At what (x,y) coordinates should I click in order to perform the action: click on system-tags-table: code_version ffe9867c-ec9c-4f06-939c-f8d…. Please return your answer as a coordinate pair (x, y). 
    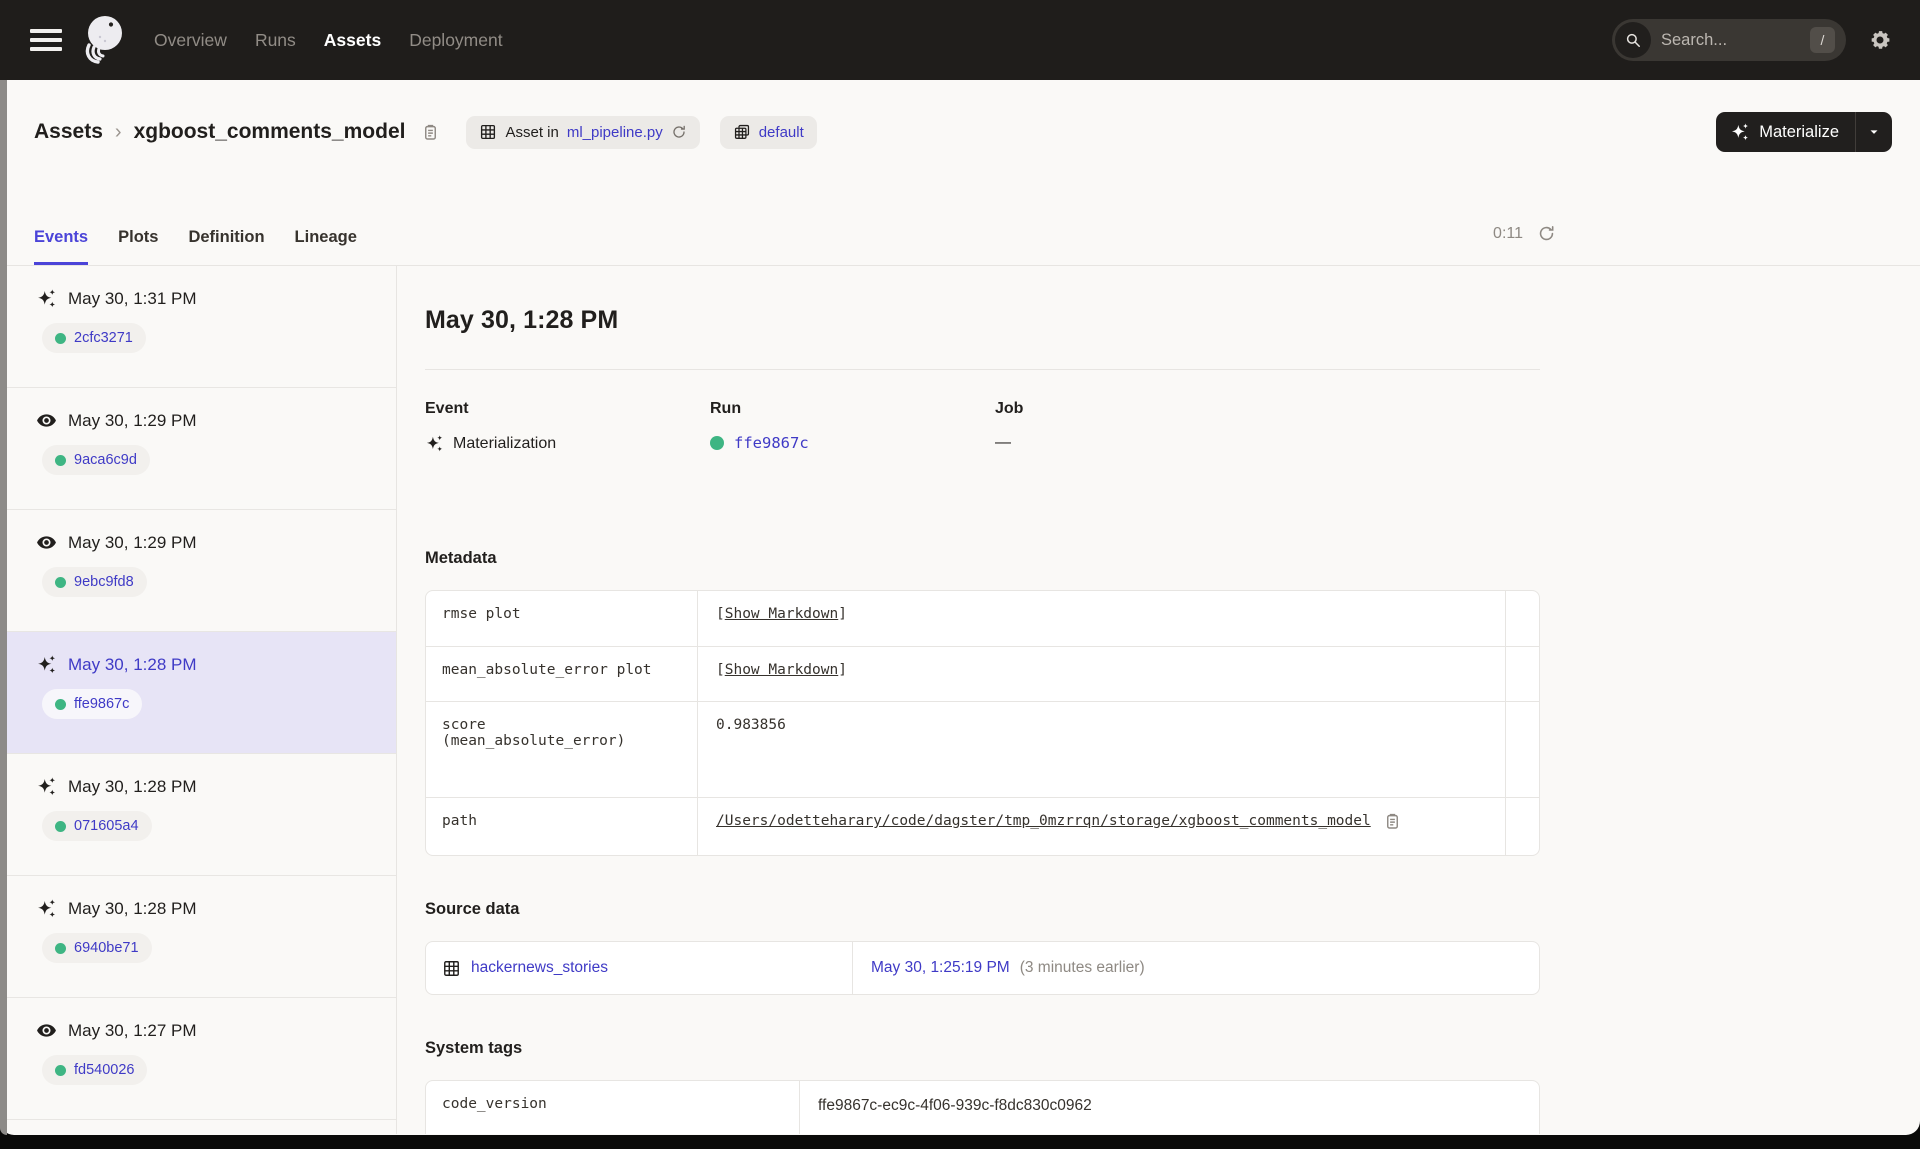
    Looking at the image, I should click on (982, 1107).